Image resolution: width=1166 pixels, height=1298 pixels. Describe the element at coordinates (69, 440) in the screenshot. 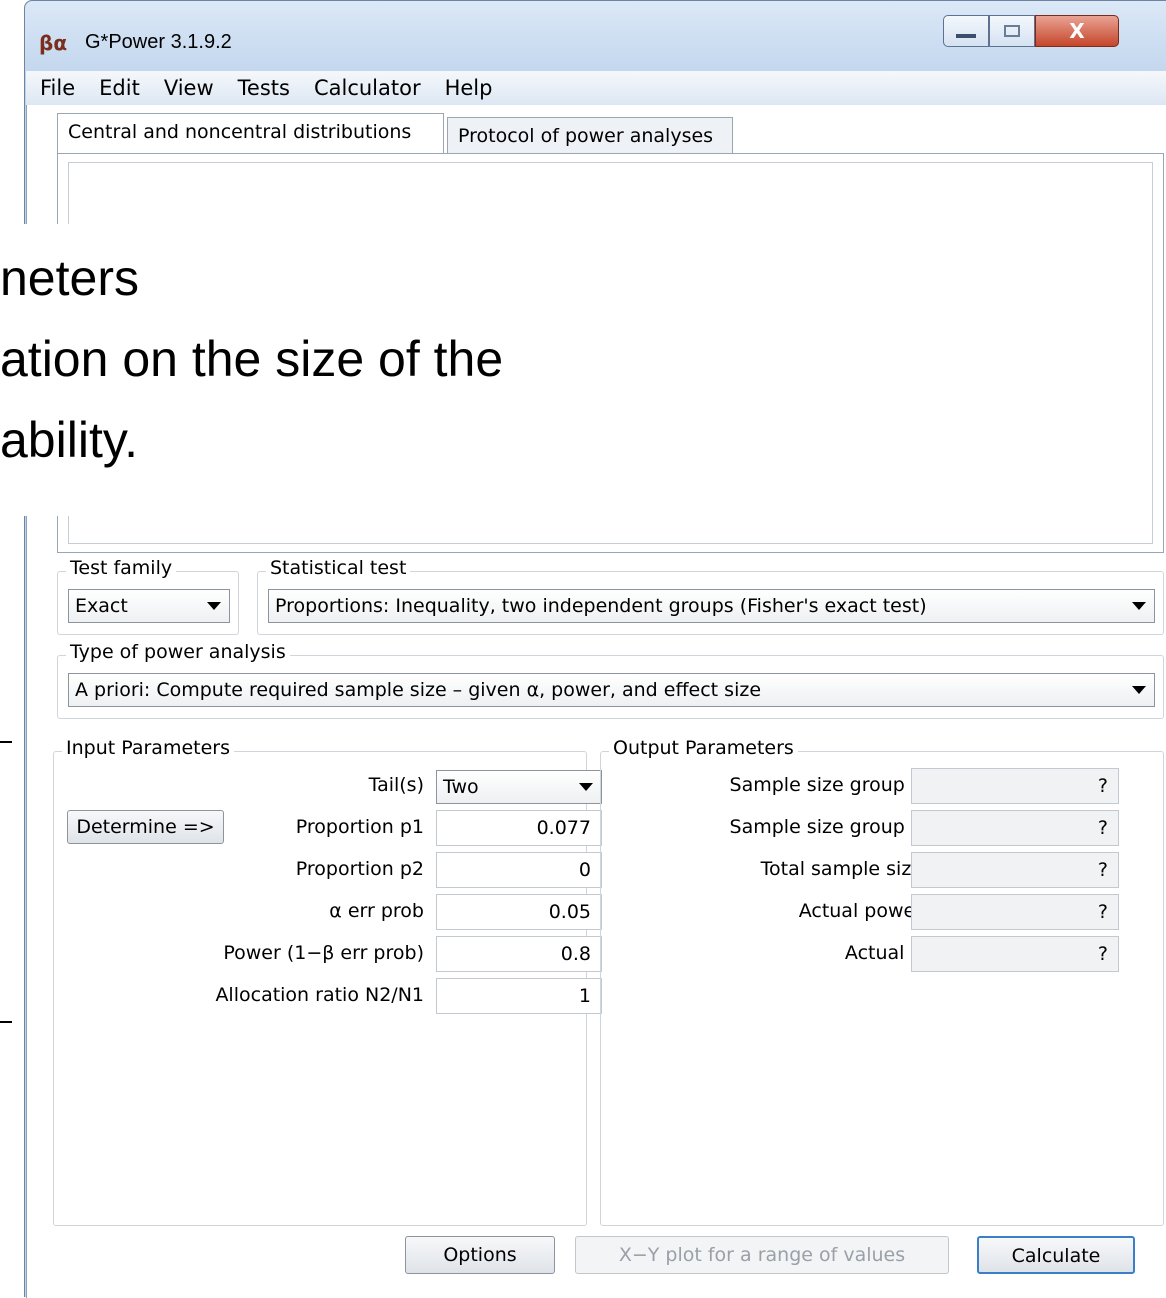

I see `overlay-line-3: ability.` at that location.